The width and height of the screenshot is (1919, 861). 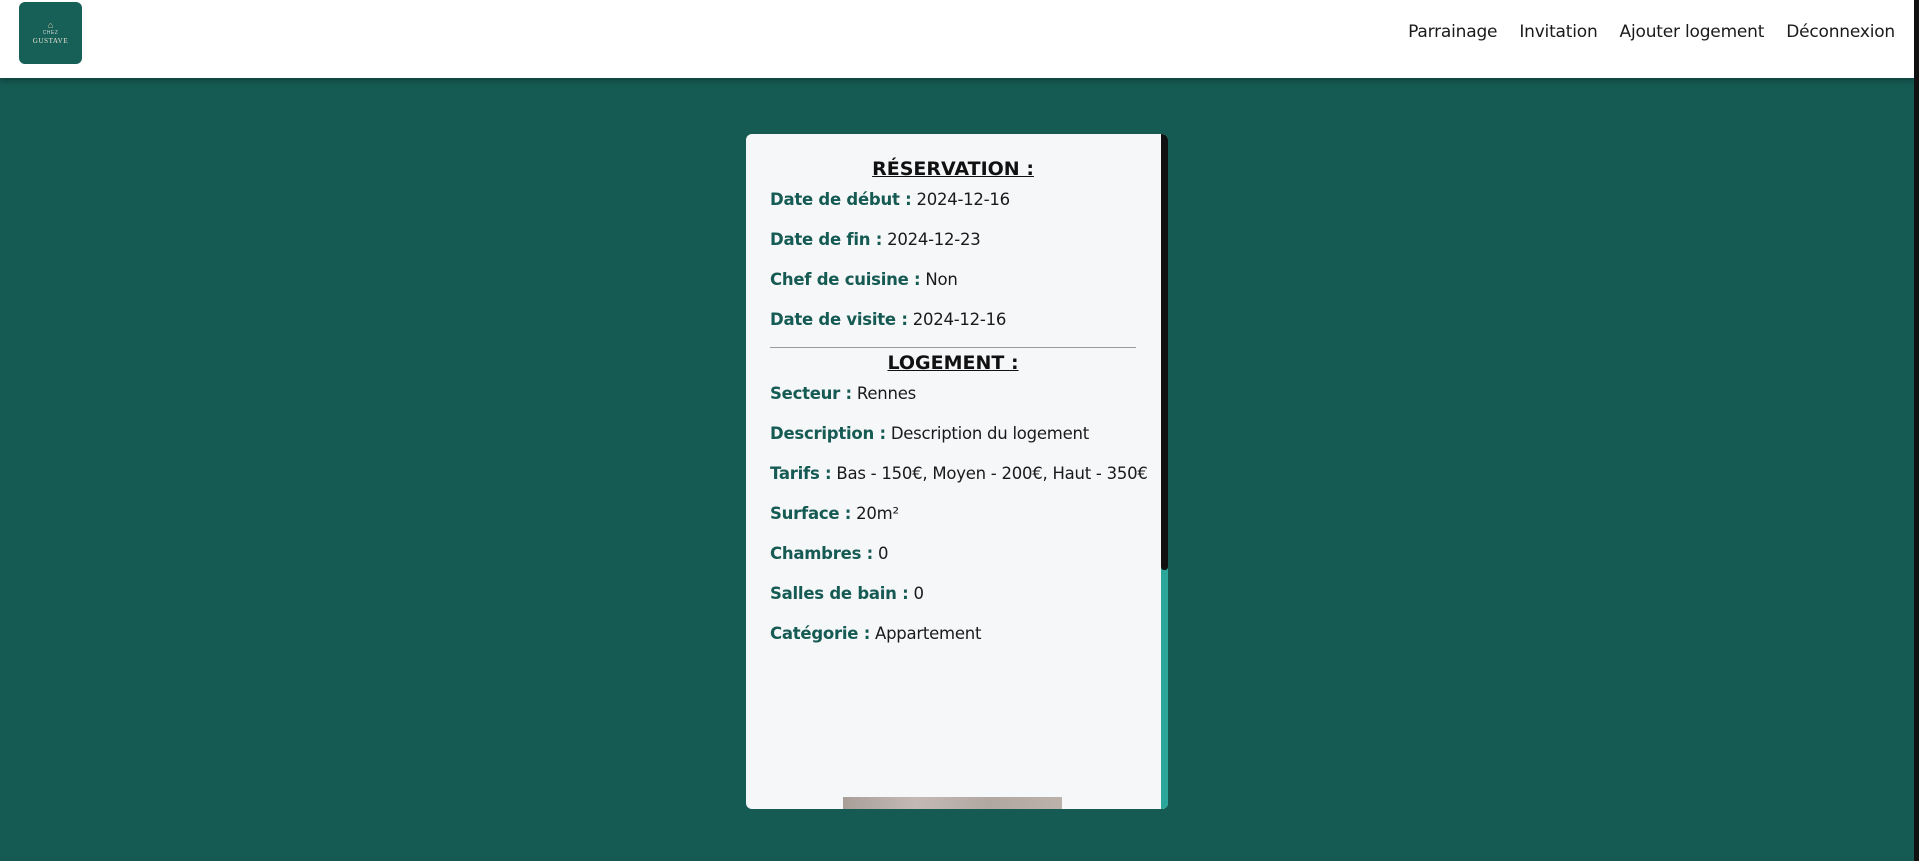 I want to click on field-chef-cuisine: Chef de cuisine : Non, so click(x=953, y=288).